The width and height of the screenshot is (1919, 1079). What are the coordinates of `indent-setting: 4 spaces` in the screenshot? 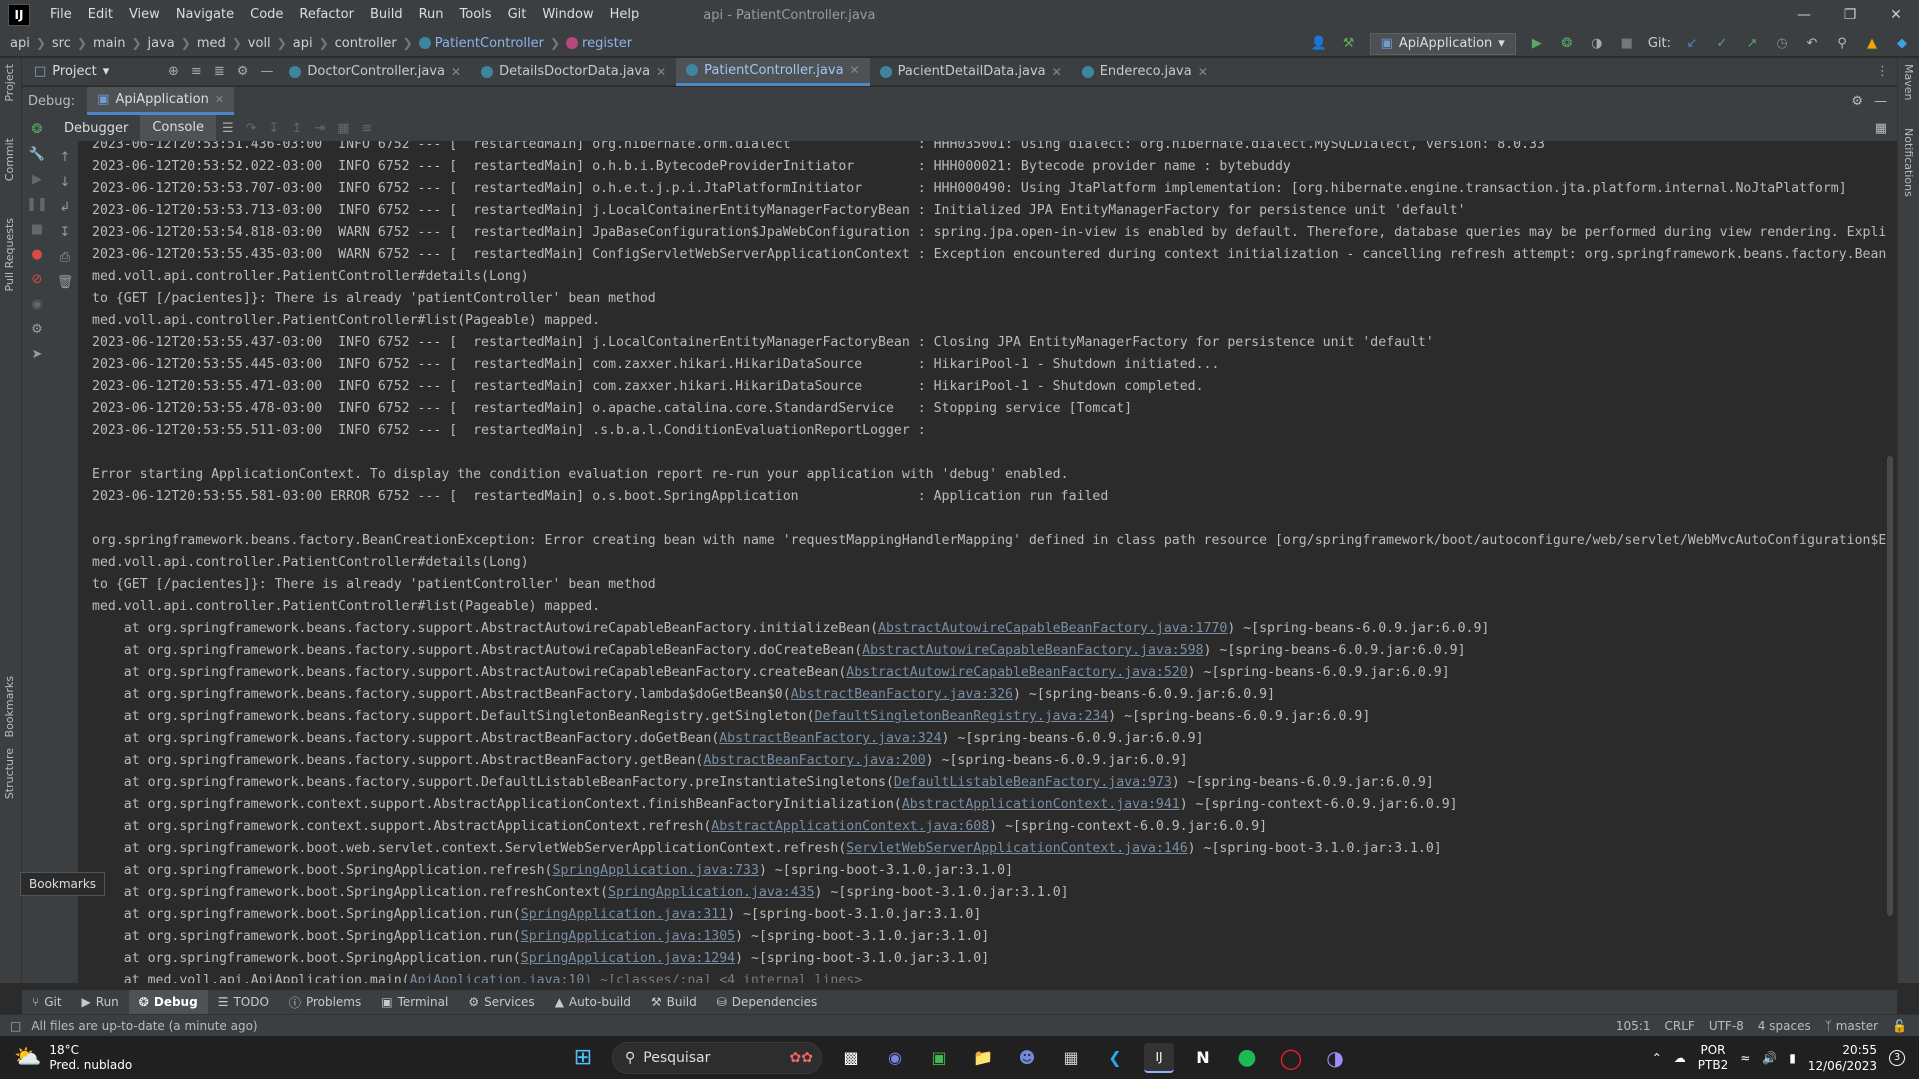 It's located at (1784, 1026).